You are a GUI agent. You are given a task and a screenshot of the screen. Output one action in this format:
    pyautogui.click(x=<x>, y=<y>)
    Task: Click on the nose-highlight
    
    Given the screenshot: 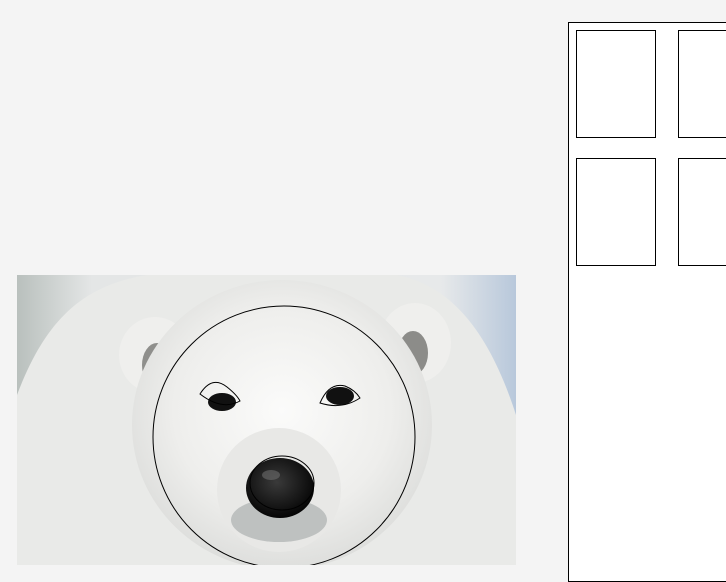 What is the action you would take?
    pyautogui.click(x=271, y=475)
    